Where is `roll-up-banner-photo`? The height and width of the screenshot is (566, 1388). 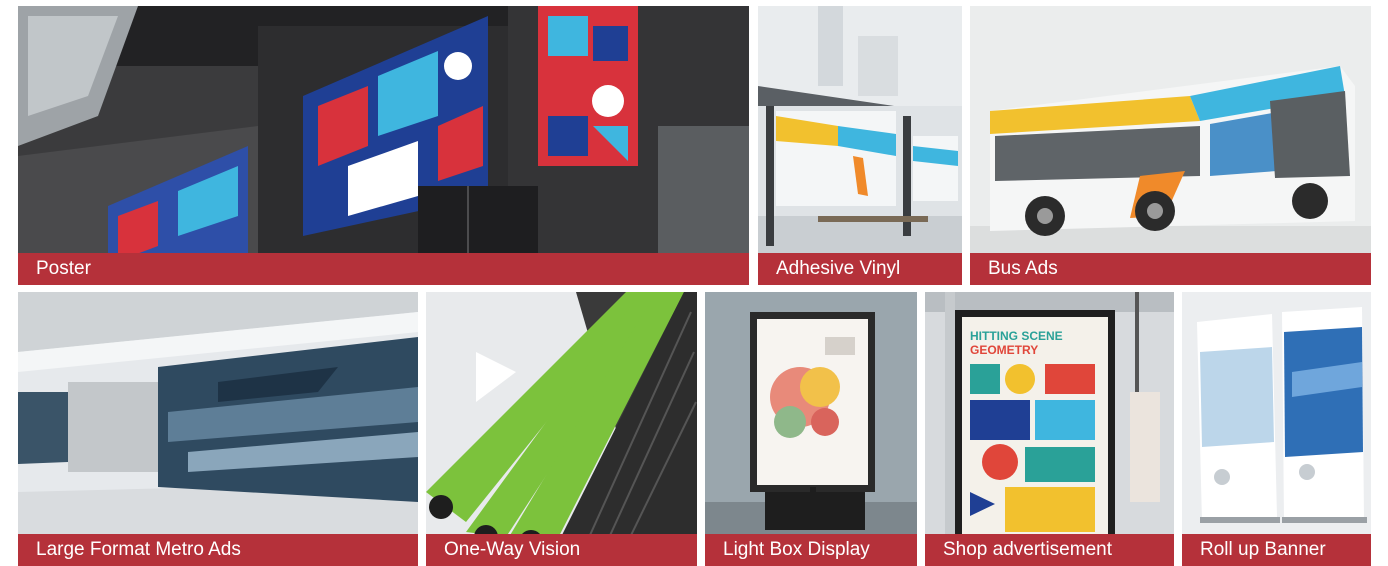 roll-up-banner-photo is located at coordinates (1276, 429).